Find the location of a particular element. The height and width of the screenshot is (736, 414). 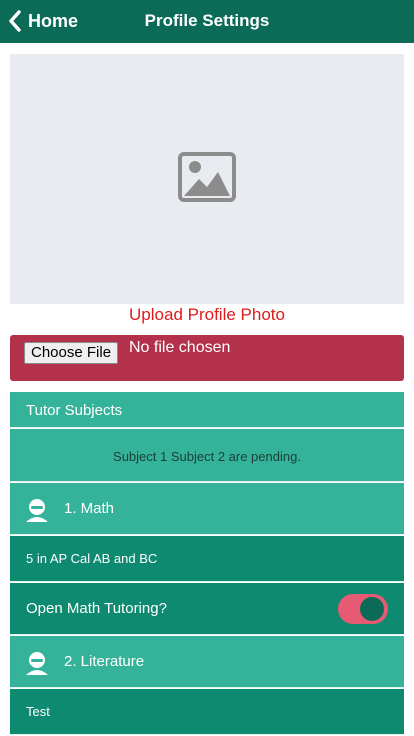

subjects-heading-row: Tutor Subjects is located at coordinates (207, 410).